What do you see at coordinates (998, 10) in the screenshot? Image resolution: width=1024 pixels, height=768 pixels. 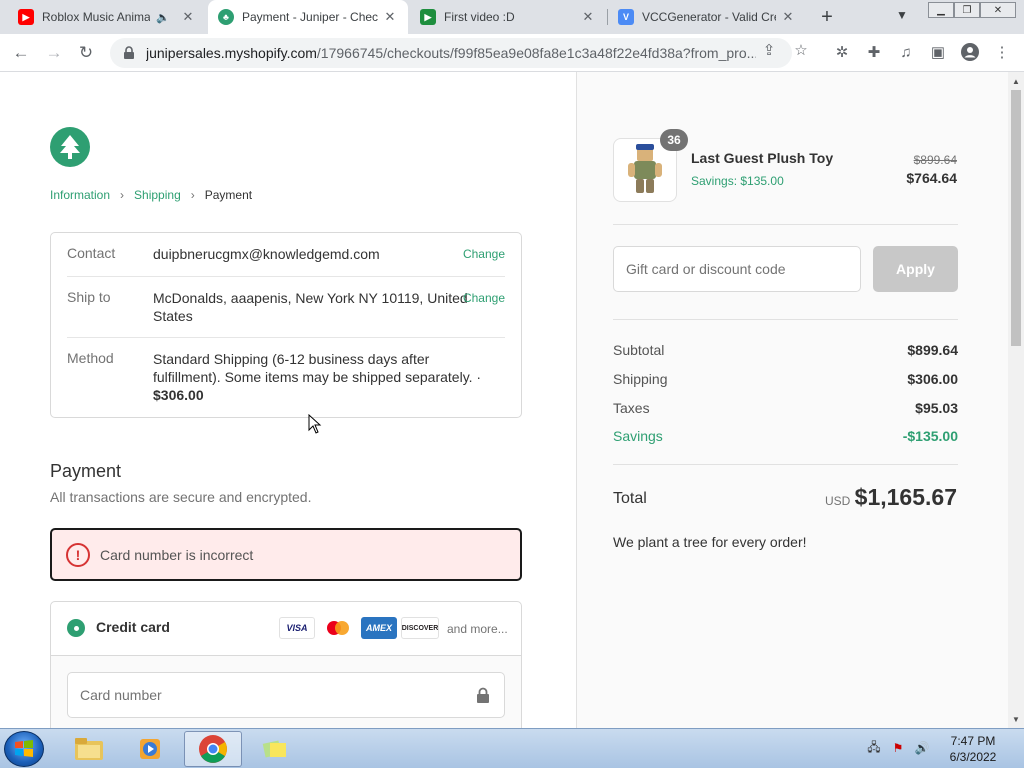 I see `close-window-button: ✕` at bounding box center [998, 10].